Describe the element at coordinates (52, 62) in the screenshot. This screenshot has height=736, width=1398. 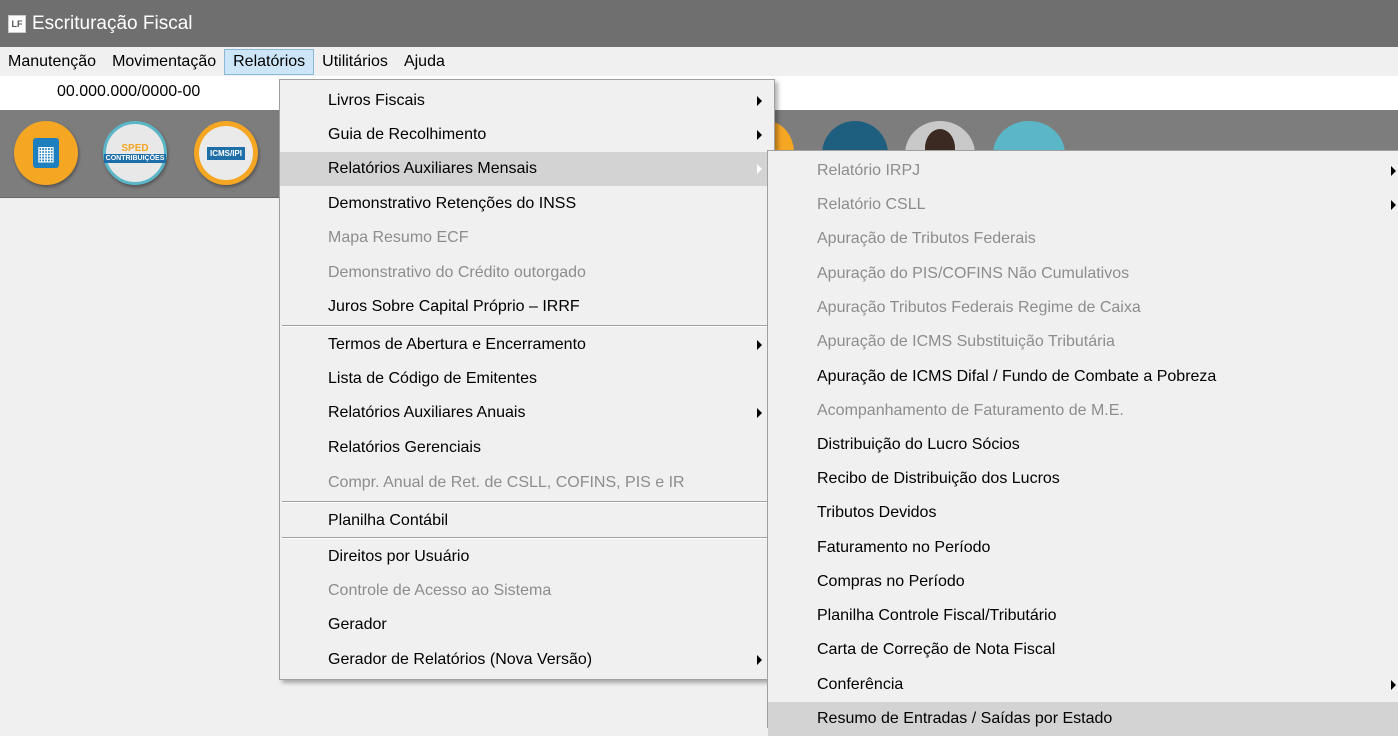
I see `menu-manutencao: Manutenção` at that location.